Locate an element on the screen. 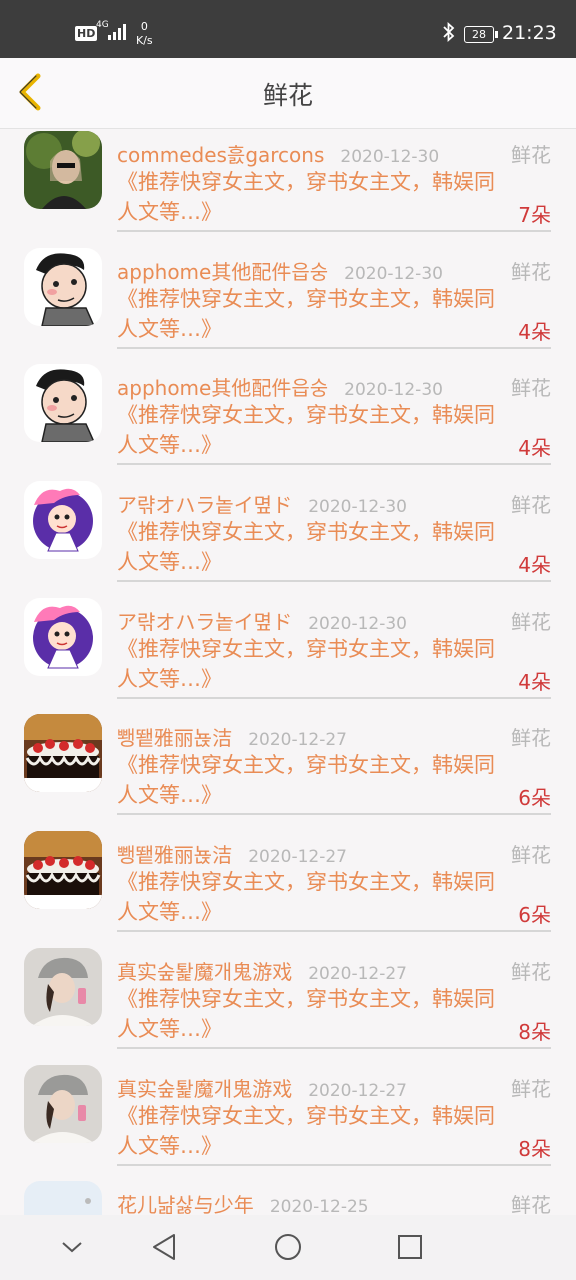 The width and height of the screenshot is (576, 1280). clock: 21:23 is located at coordinates (529, 33).